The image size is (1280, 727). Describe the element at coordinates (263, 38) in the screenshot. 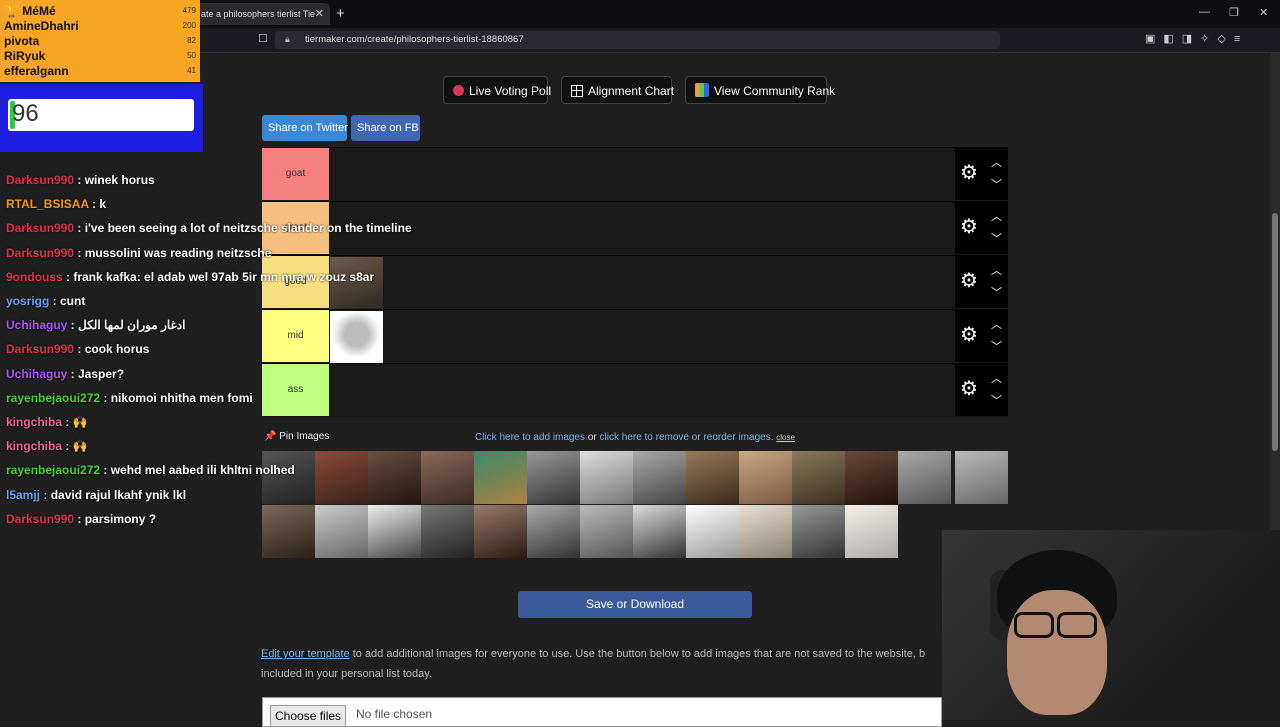

I see `bookmark-icon: ☐` at that location.